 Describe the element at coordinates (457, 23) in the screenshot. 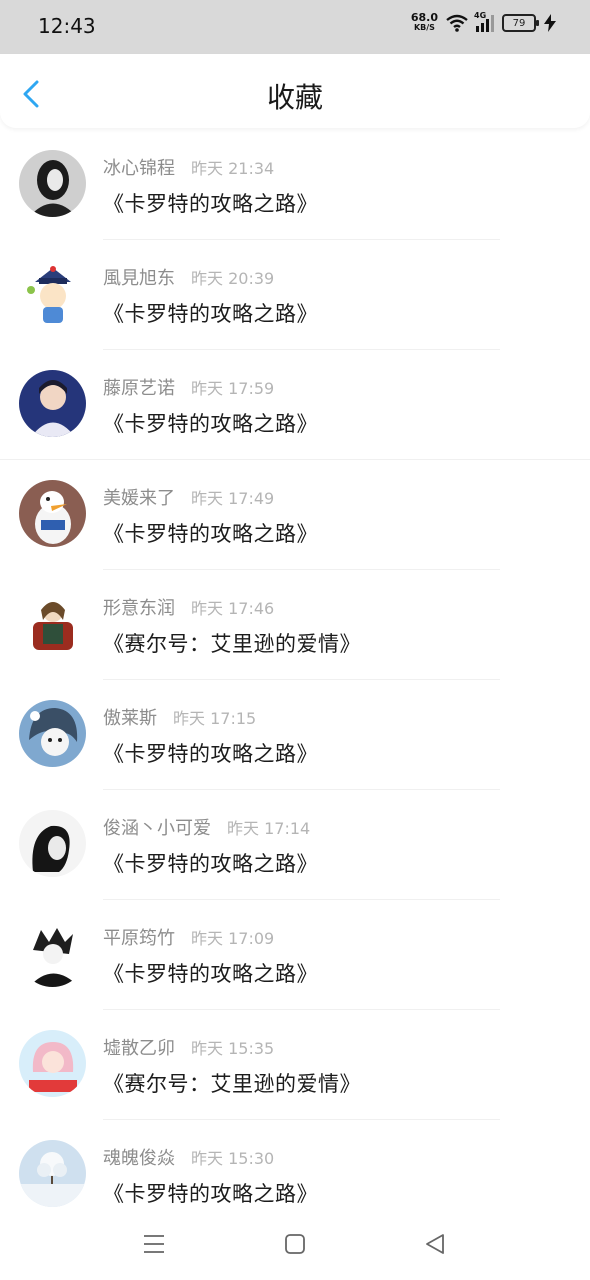

I see `wifi-icon` at that location.